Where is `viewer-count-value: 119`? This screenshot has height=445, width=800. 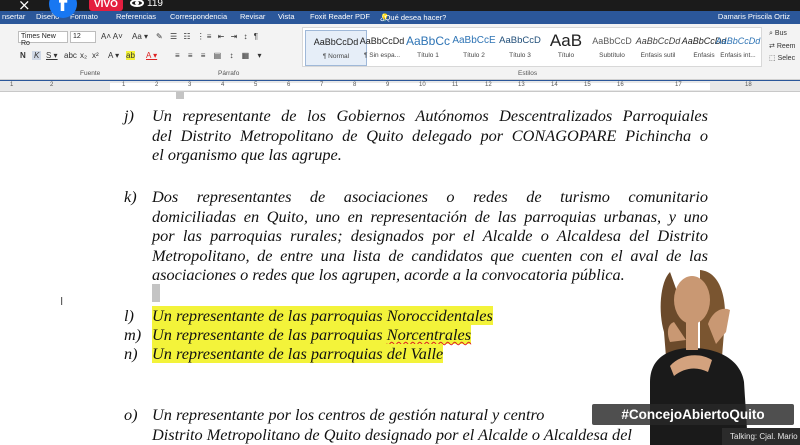
viewer-count-value: 119 is located at coordinates (155, 4).